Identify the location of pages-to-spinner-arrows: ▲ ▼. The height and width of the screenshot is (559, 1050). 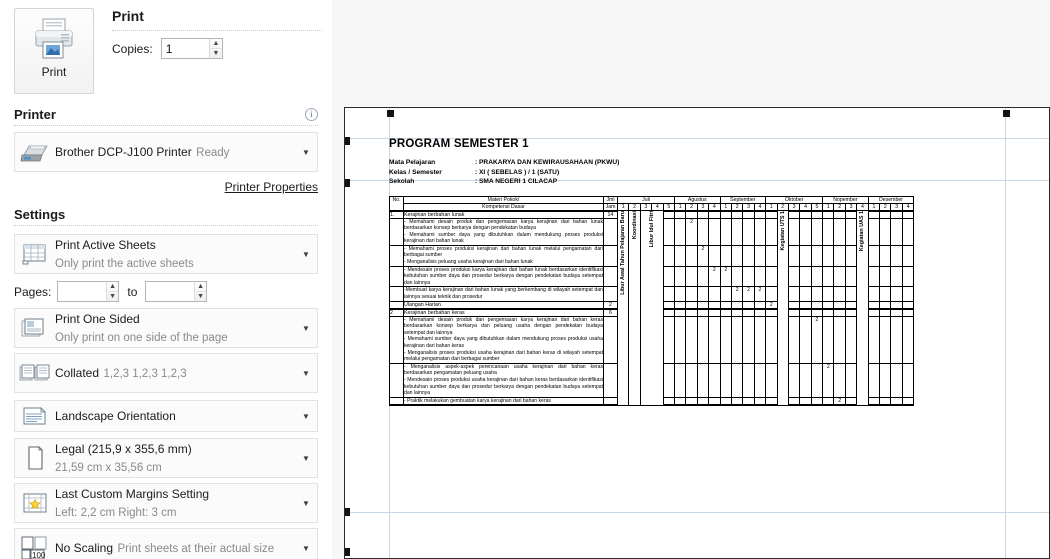
(200, 291).